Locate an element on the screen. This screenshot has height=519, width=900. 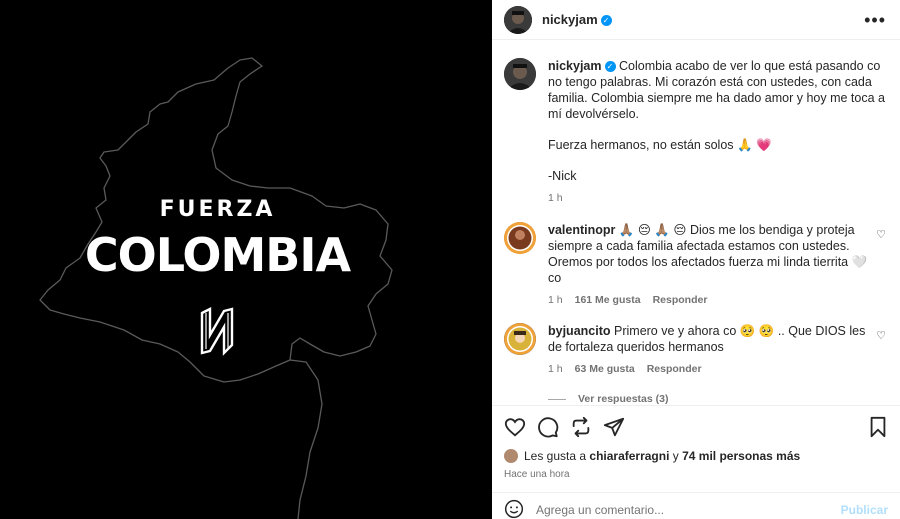
author-avatar is located at coordinates (518, 19).